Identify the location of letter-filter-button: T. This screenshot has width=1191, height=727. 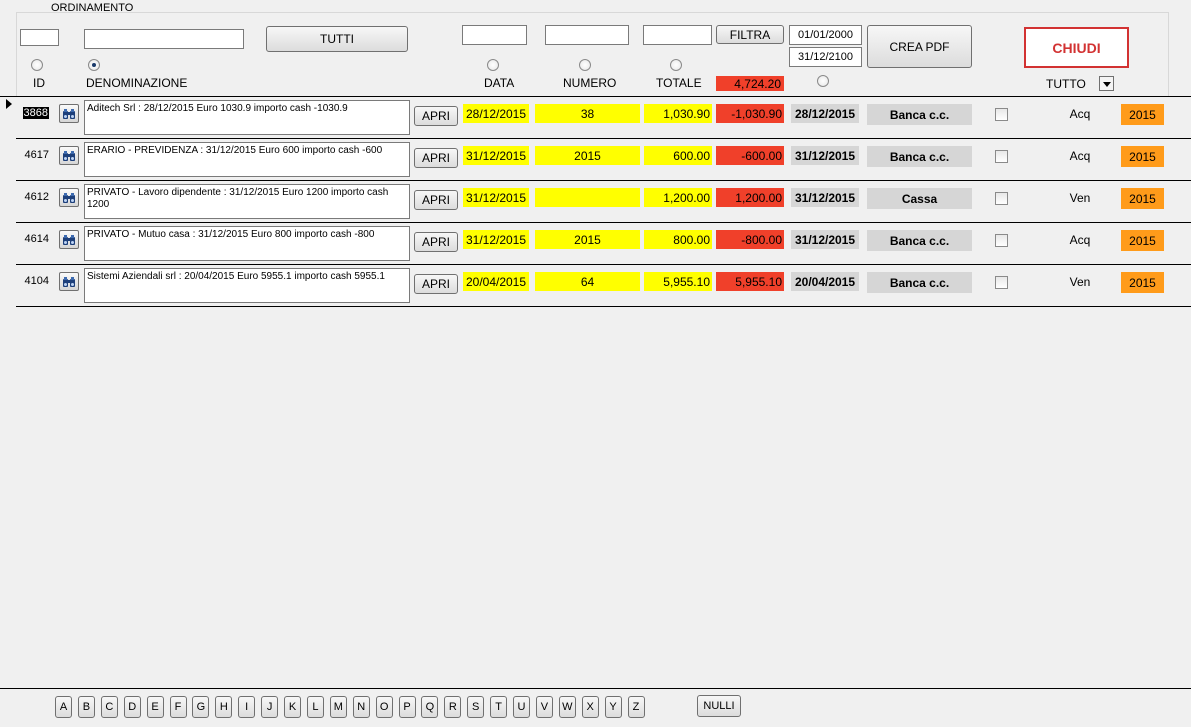
(499, 707).